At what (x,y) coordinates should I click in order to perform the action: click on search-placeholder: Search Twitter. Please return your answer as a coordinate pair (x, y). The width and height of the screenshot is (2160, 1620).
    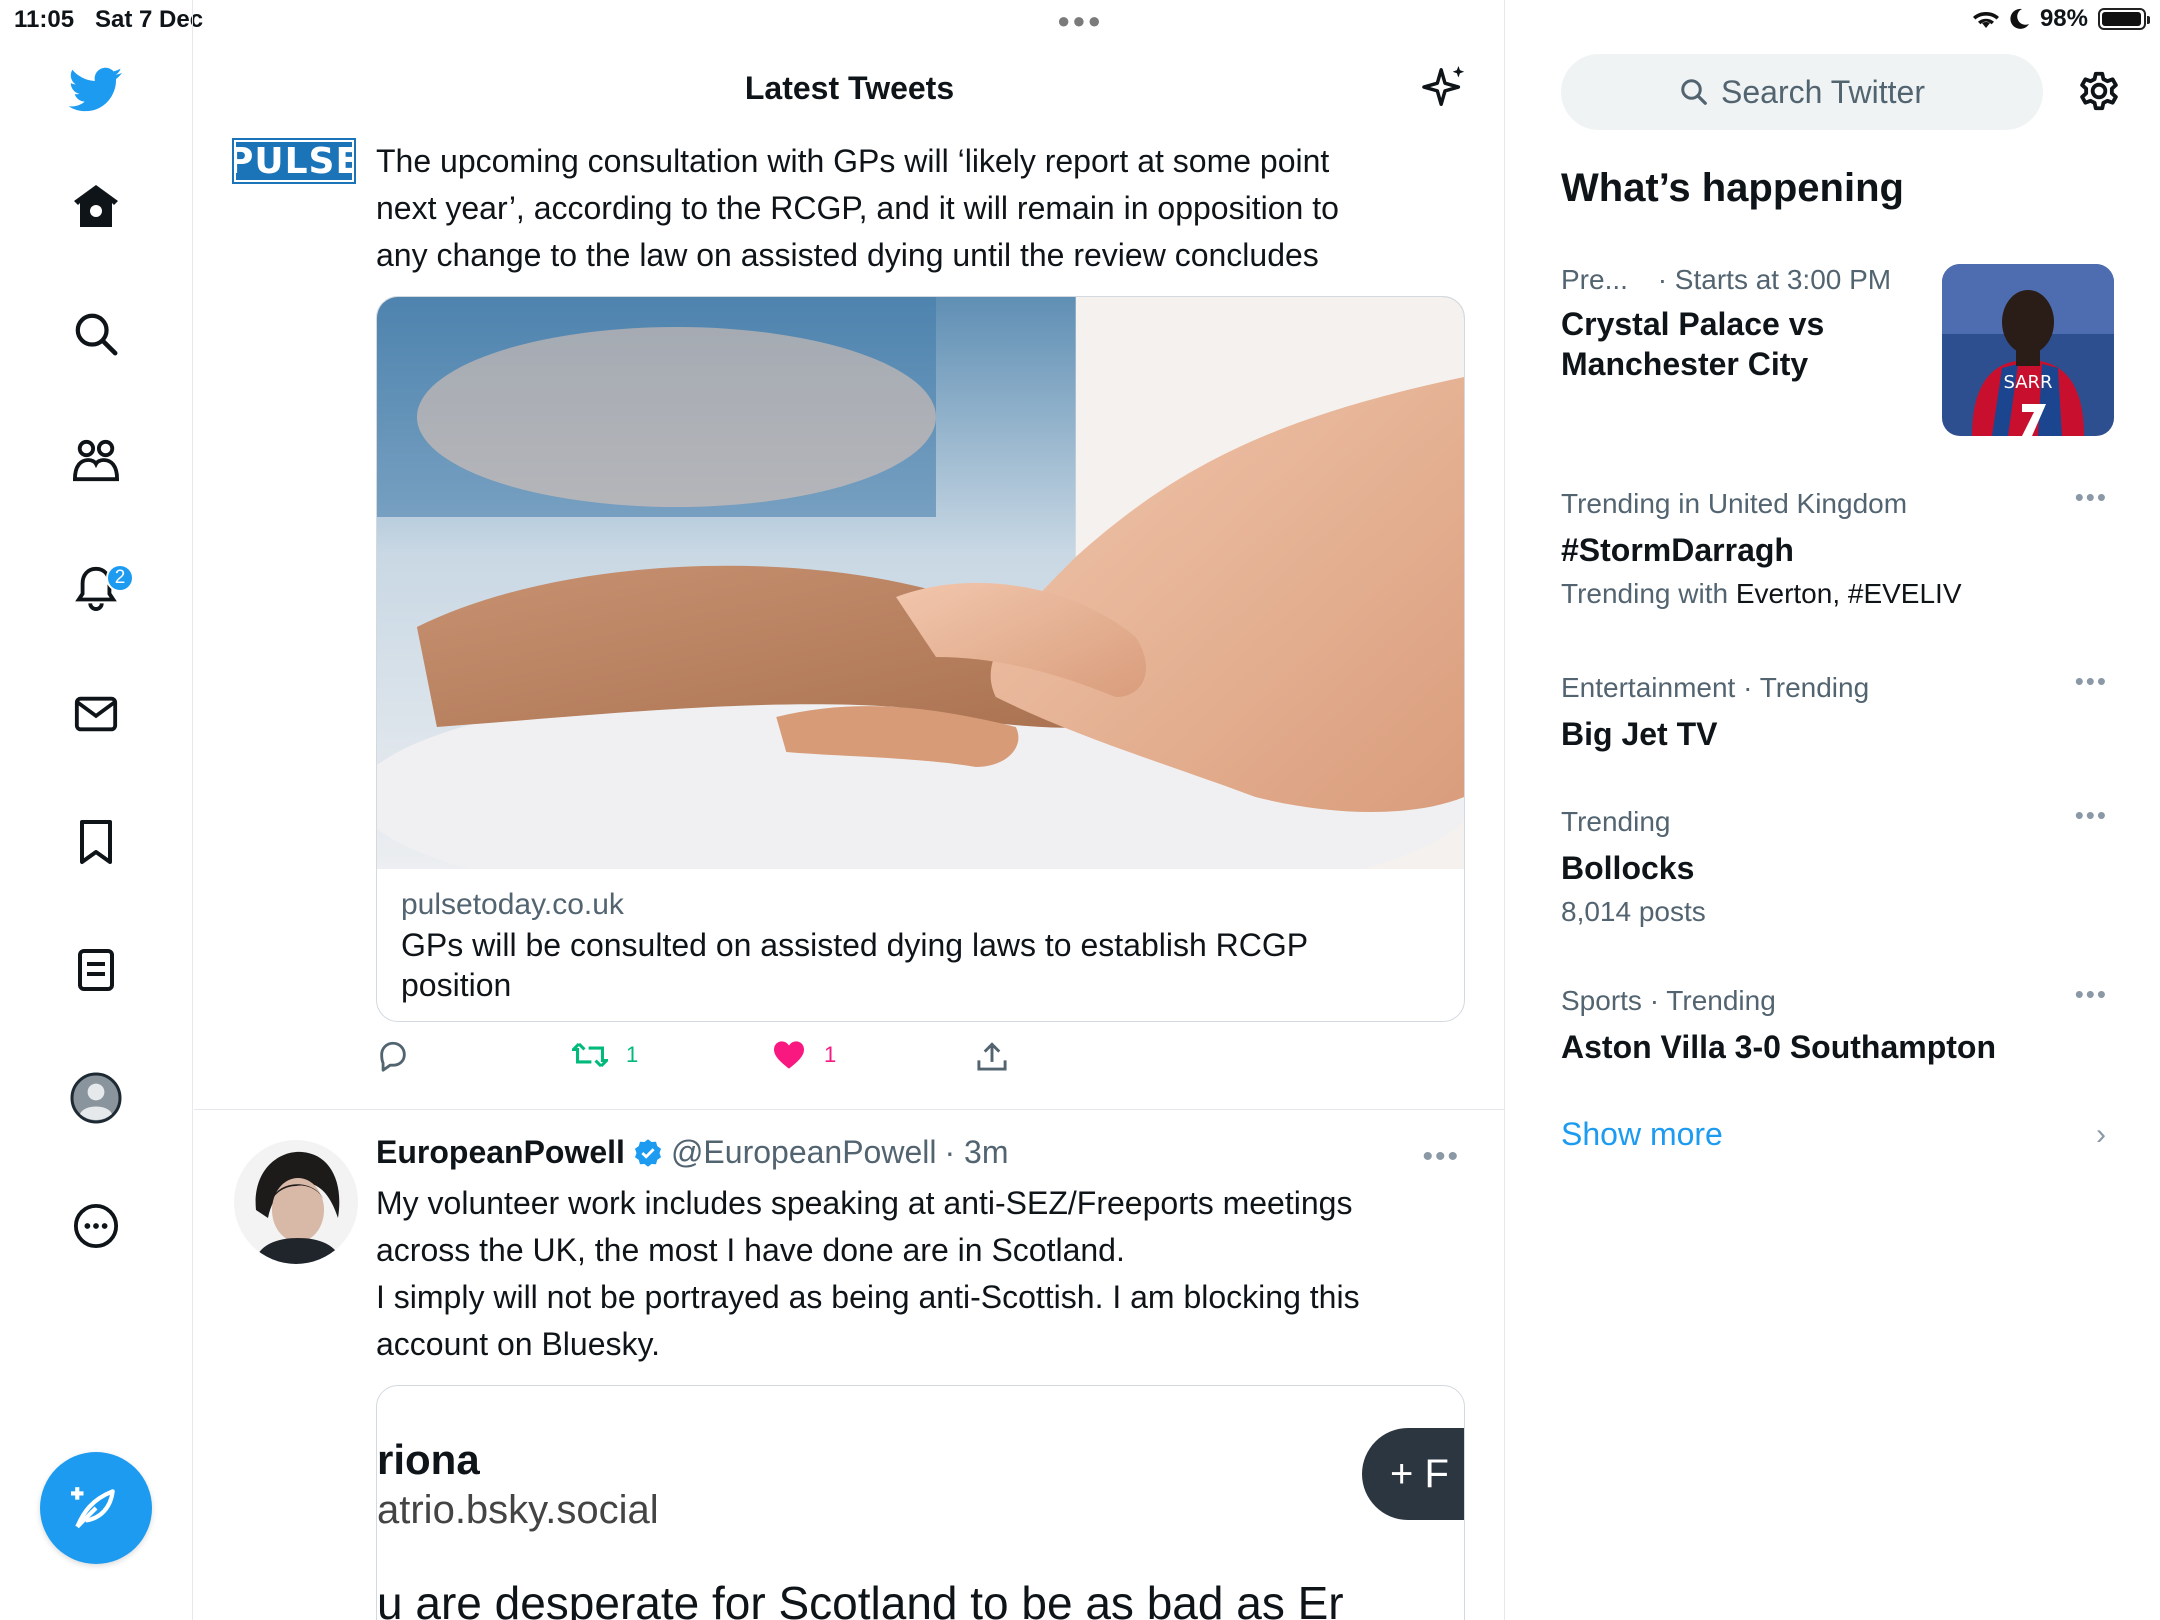
    Looking at the image, I should click on (1823, 91).